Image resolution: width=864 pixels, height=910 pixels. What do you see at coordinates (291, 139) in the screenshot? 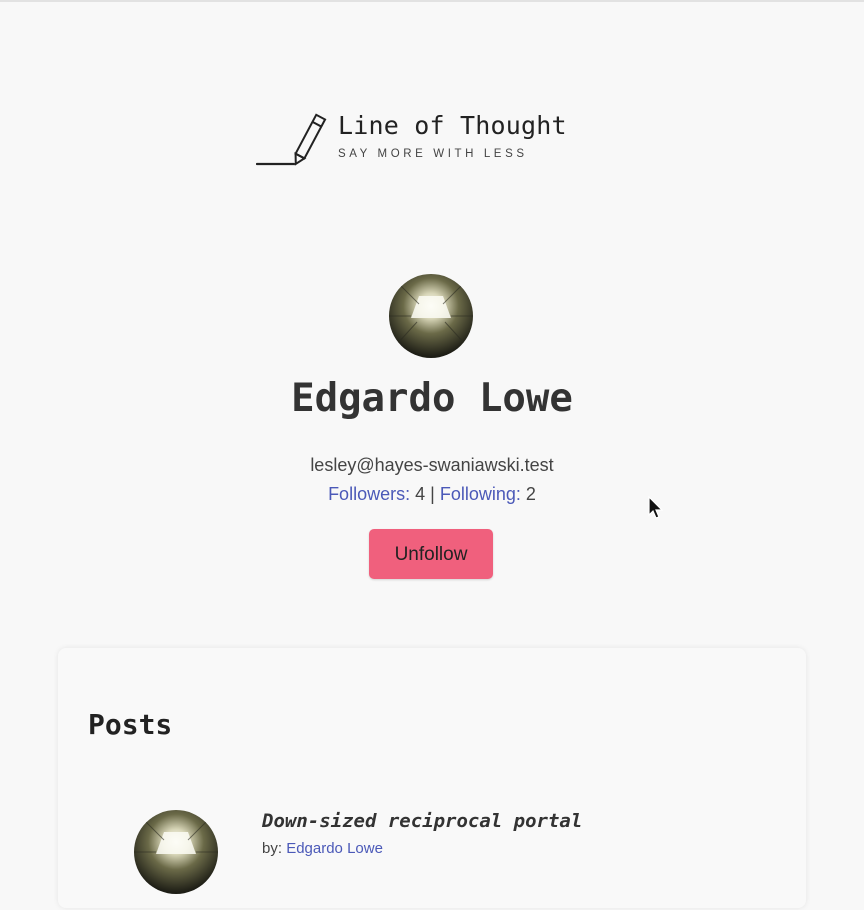
I see `pencil-line-icon` at bounding box center [291, 139].